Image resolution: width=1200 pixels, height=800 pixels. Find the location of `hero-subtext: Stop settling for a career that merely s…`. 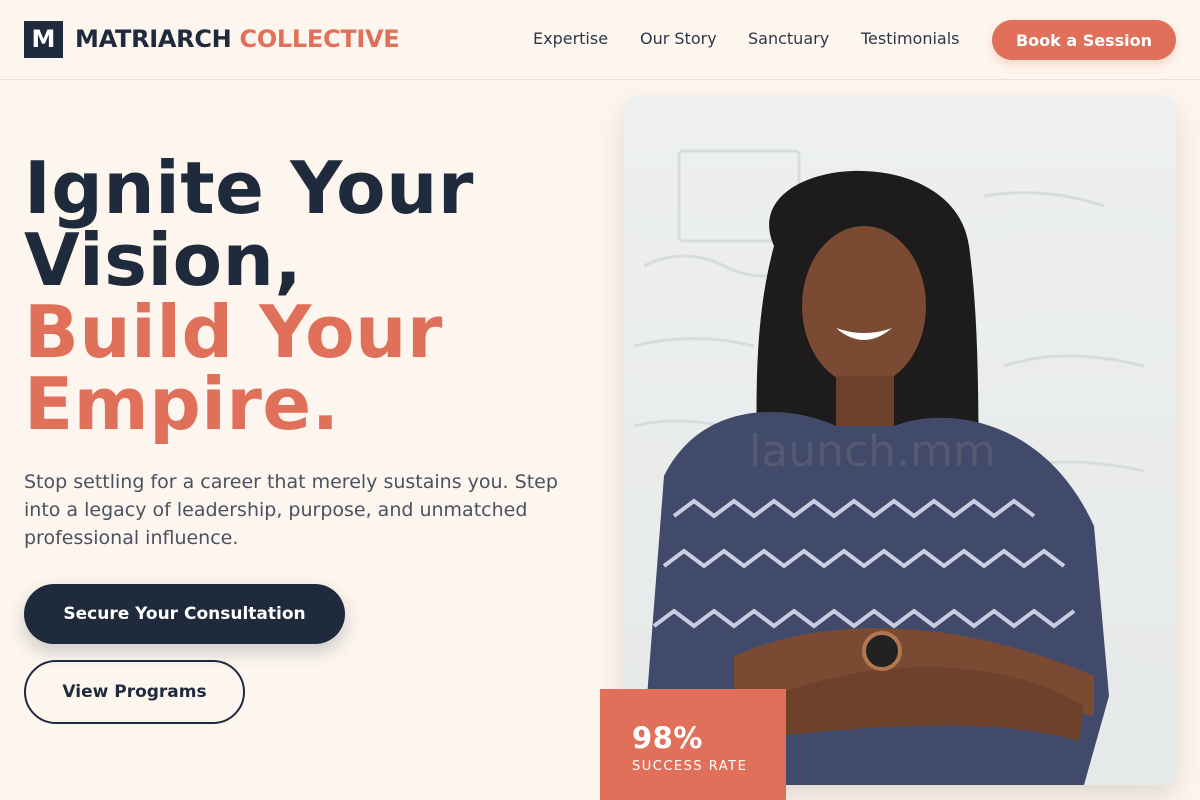

hero-subtext: Stop settling for a career that merely s… is located at coordinates (291, 510).